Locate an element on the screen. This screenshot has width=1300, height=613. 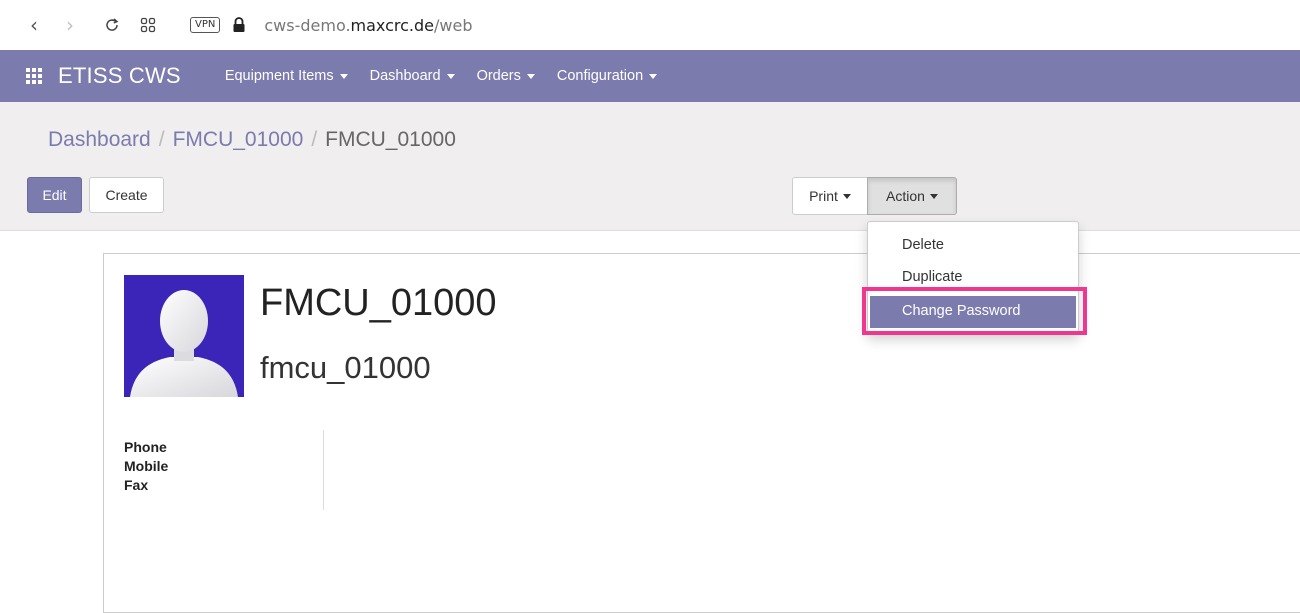
url-prefix: cws-demo. is located at coordinates (307, 25).